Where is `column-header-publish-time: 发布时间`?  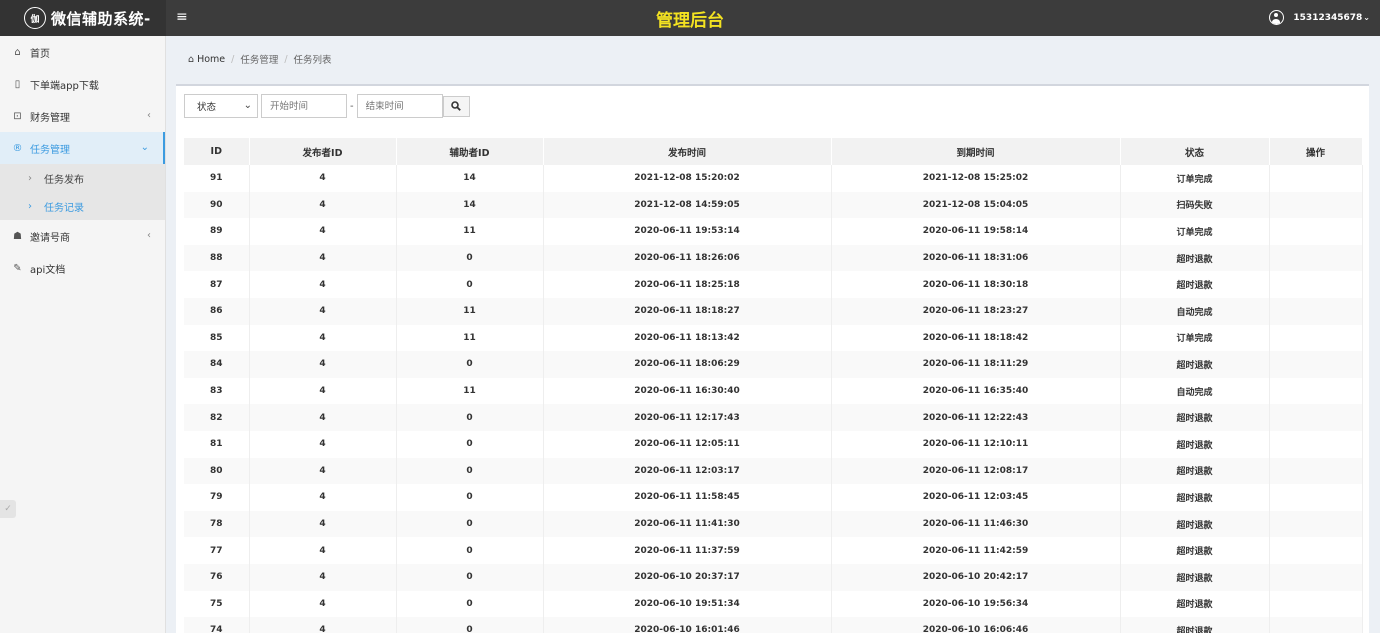 column-header-publish-time: 发布时间 is located at coordinates (687, 151).